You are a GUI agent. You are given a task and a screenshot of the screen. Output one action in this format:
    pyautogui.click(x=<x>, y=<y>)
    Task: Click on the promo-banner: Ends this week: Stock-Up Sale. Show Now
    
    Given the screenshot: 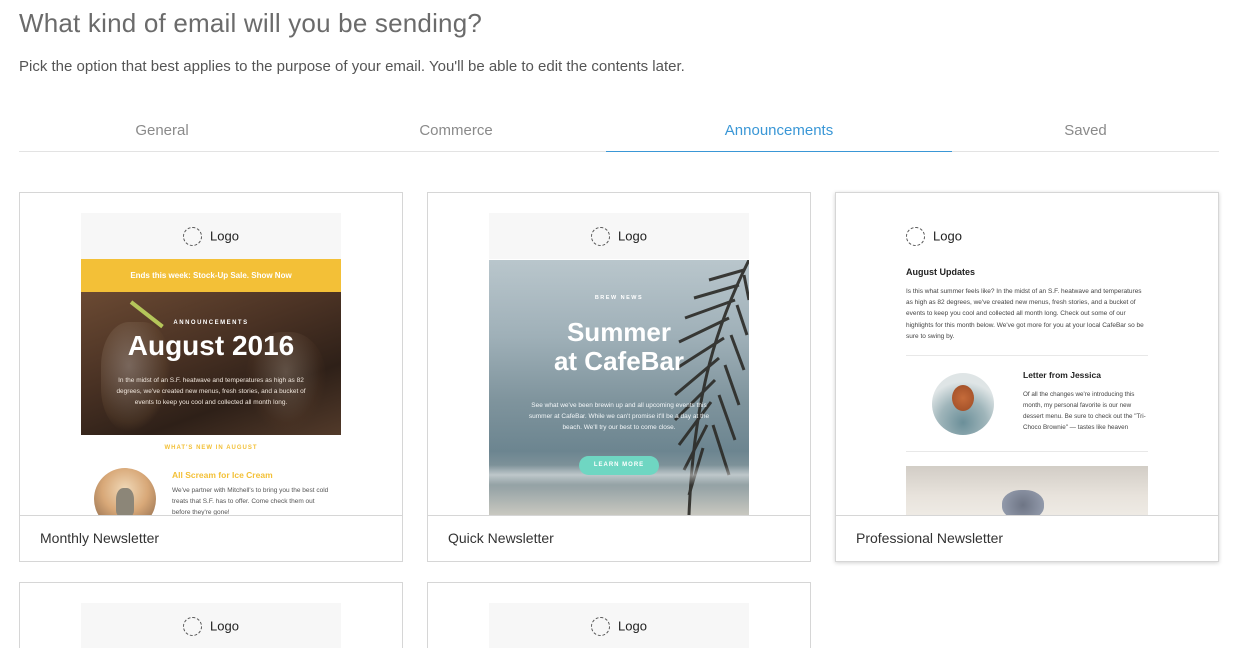 What is the action you would take?
    pyautogui.click(x=211, y=275)
    